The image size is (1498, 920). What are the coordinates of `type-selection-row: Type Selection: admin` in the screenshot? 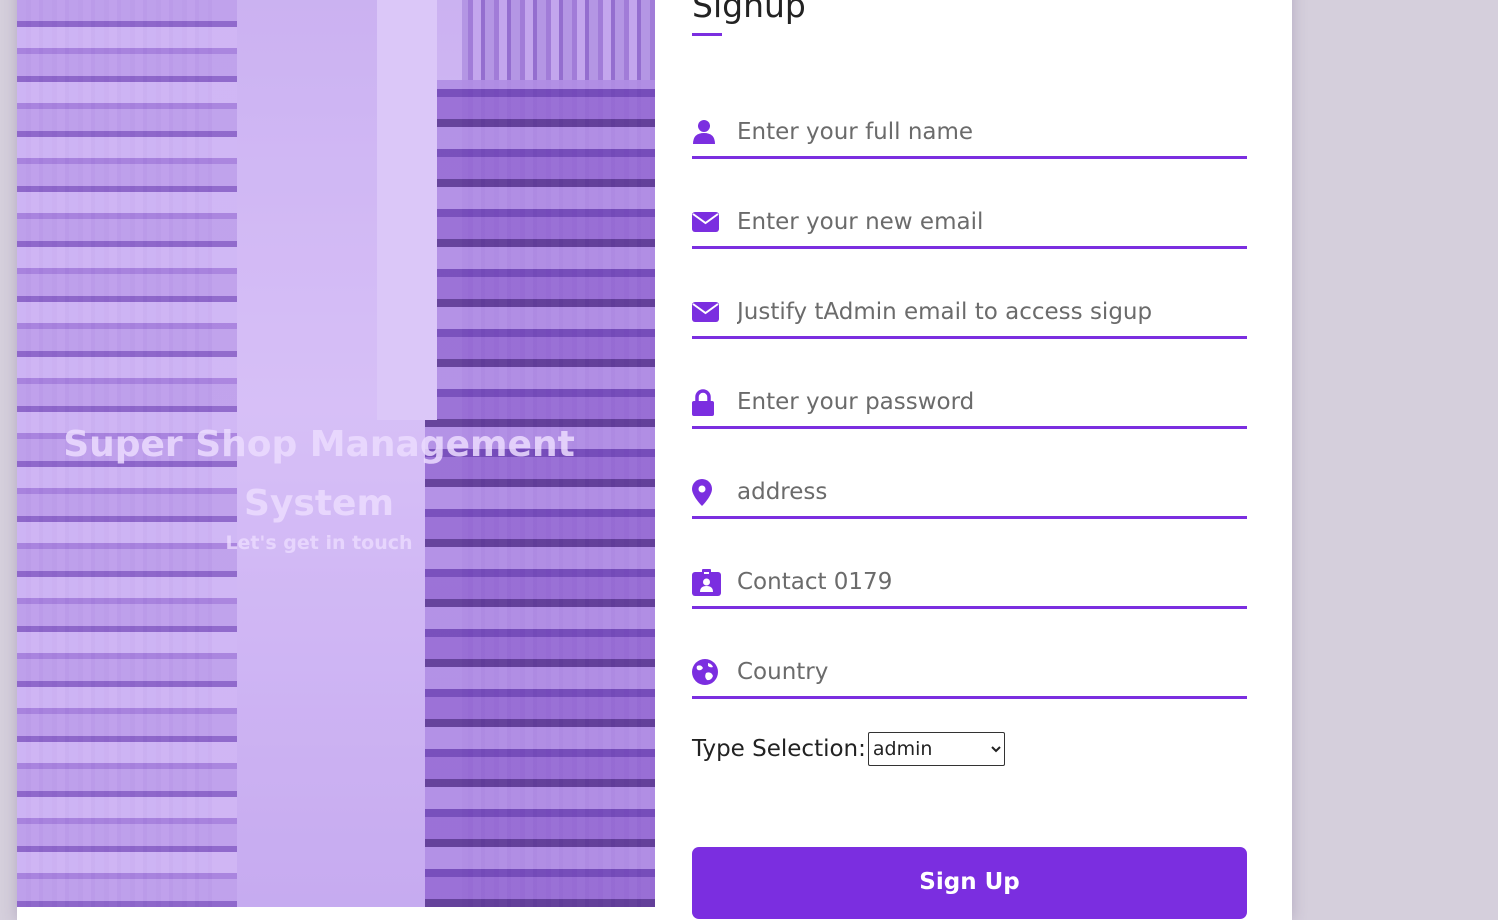 It's located at (848, 749).